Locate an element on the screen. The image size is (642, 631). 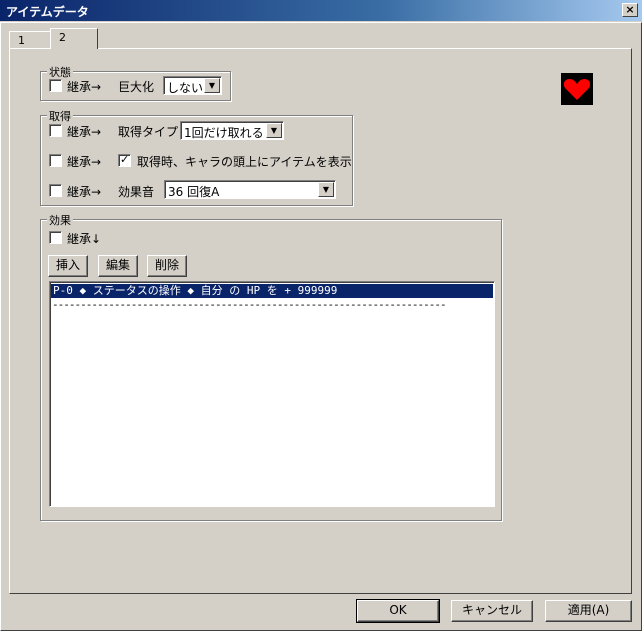
insert-button: 挿入 is located at coordinates (68, 266).